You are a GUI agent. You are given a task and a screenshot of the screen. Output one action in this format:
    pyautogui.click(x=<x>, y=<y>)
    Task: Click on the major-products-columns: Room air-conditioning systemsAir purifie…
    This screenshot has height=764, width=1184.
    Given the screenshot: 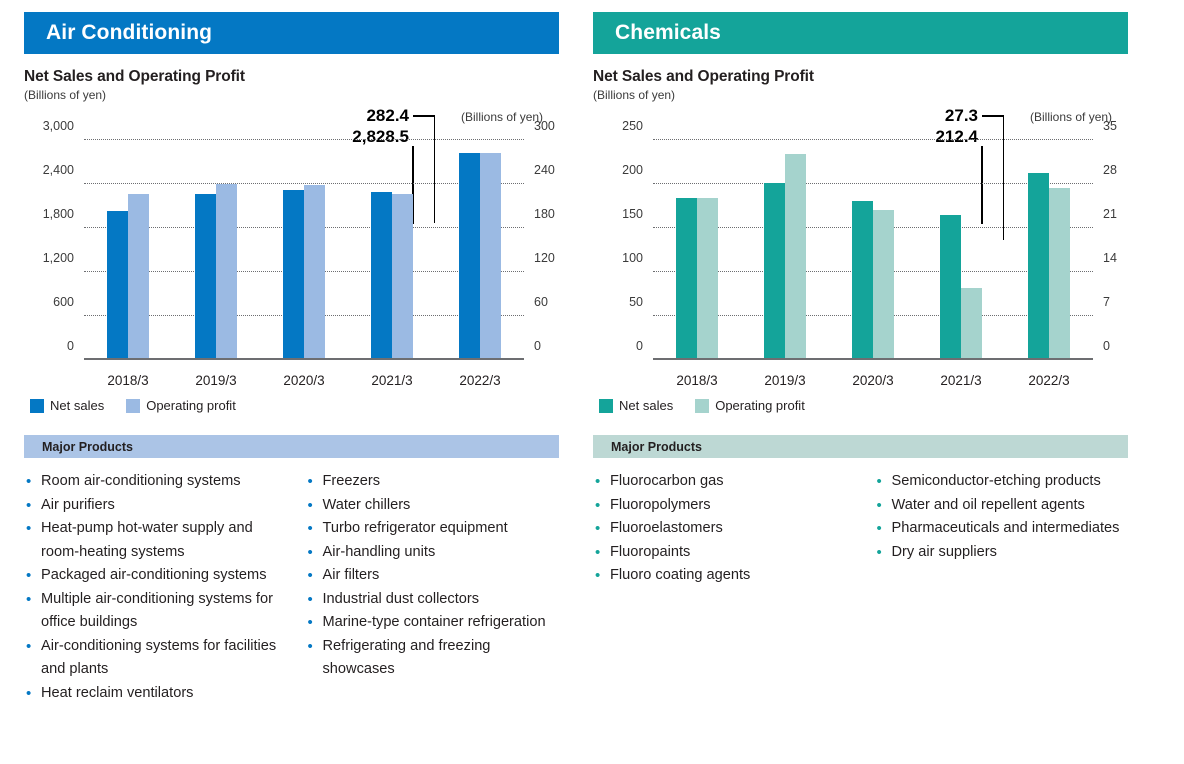 What is the action you would take?
    pyautogui.click(x=291, y=587)
    